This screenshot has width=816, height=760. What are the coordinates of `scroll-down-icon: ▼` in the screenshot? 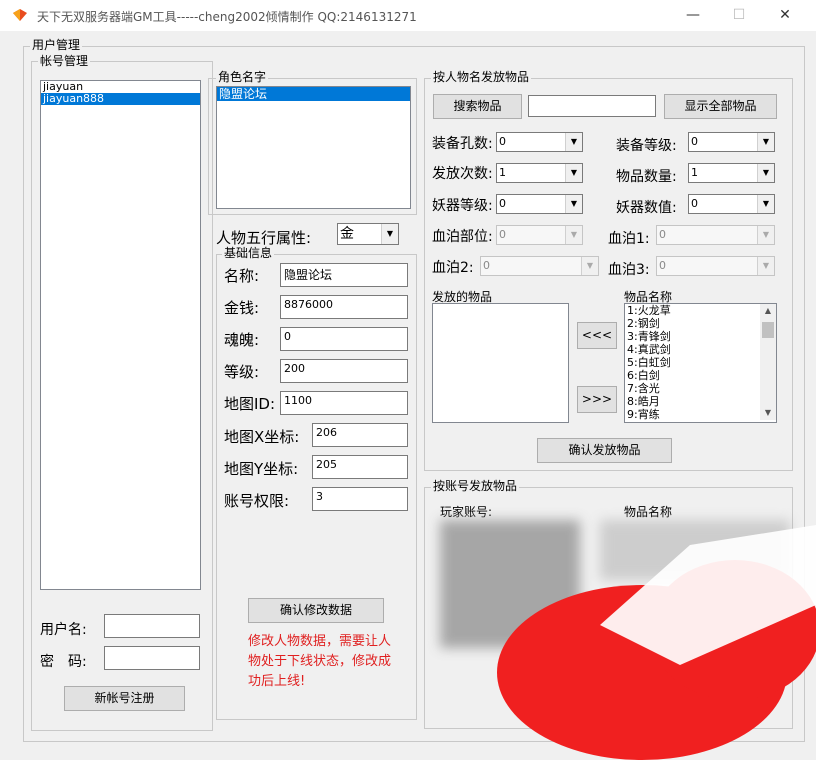 It's located at (768, 413).